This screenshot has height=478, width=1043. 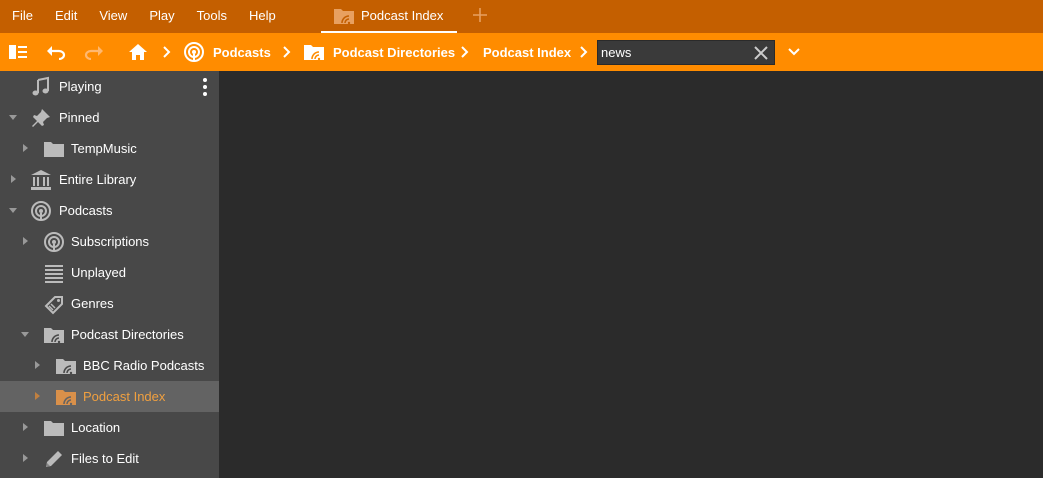 I want to click on tab-label: Podcast Index, so click(x=402, y=15).